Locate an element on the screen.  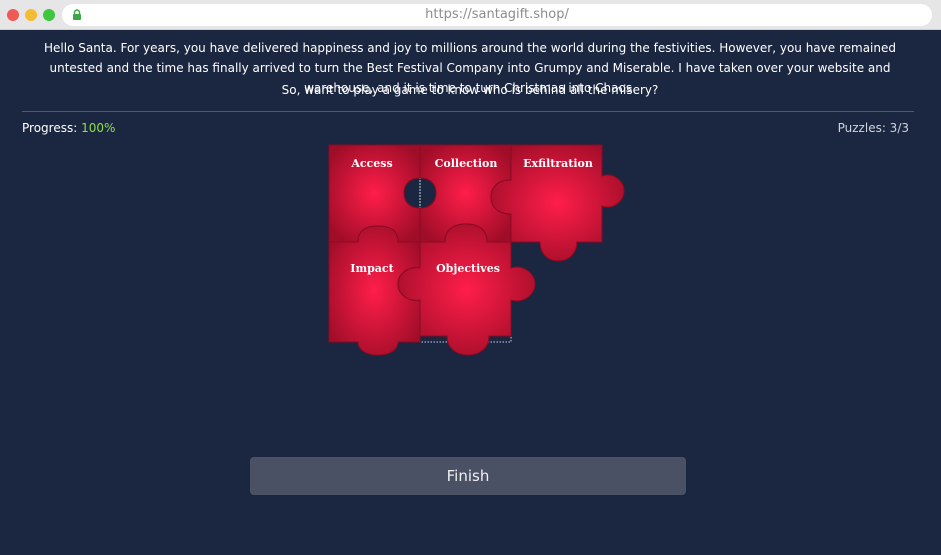
minimize-window-button is located at coordinates (31, 15).